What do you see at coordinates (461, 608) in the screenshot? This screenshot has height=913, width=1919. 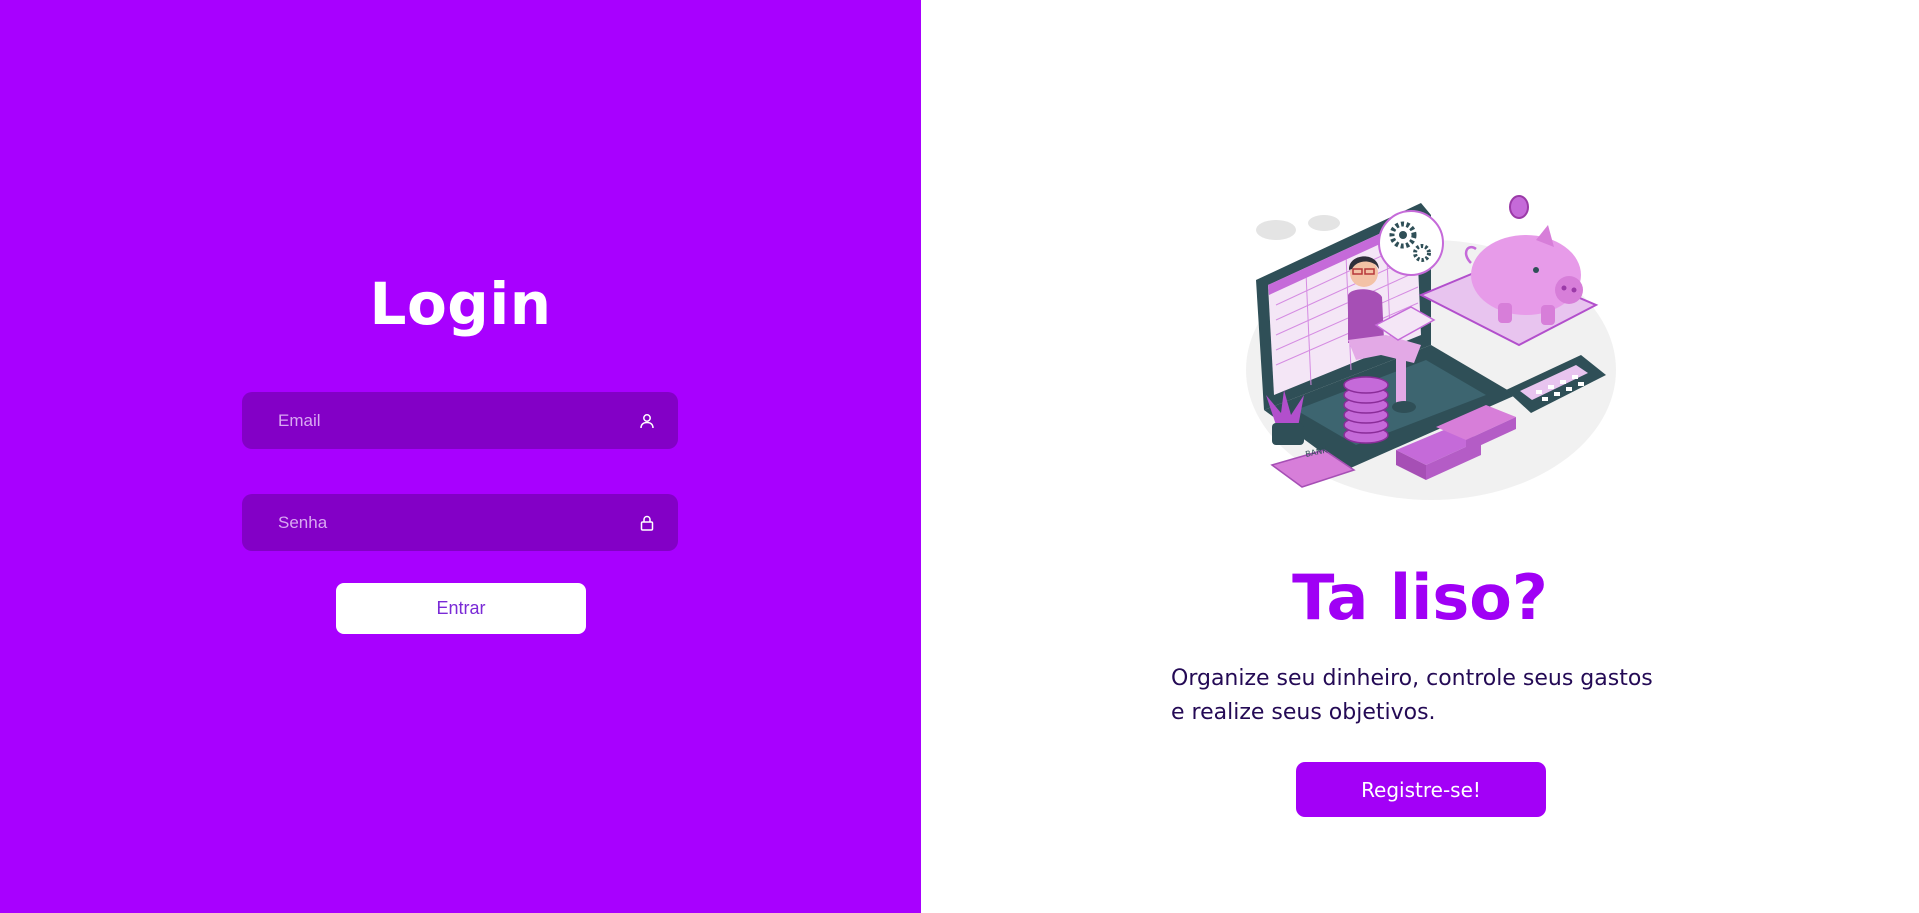 I see `entrar-button: Entrar` at bounding box center [461, 608].